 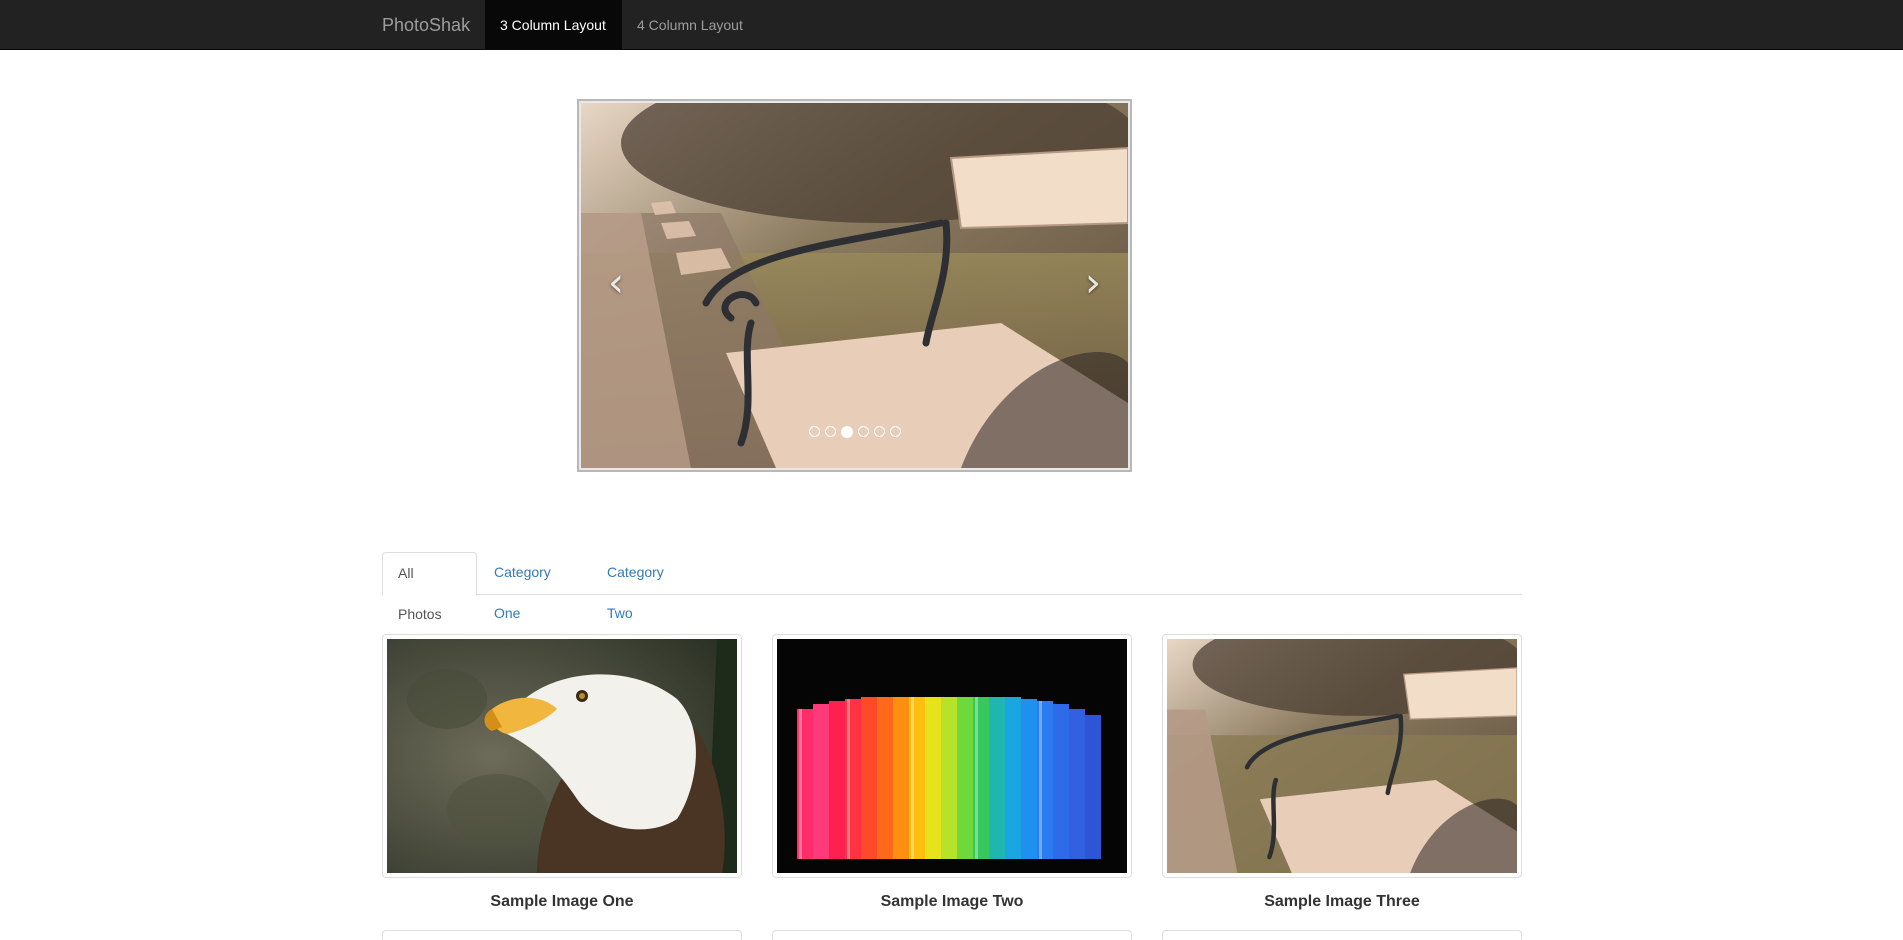 I want to click on bald-eagle-image, so click(x=562, y=756).